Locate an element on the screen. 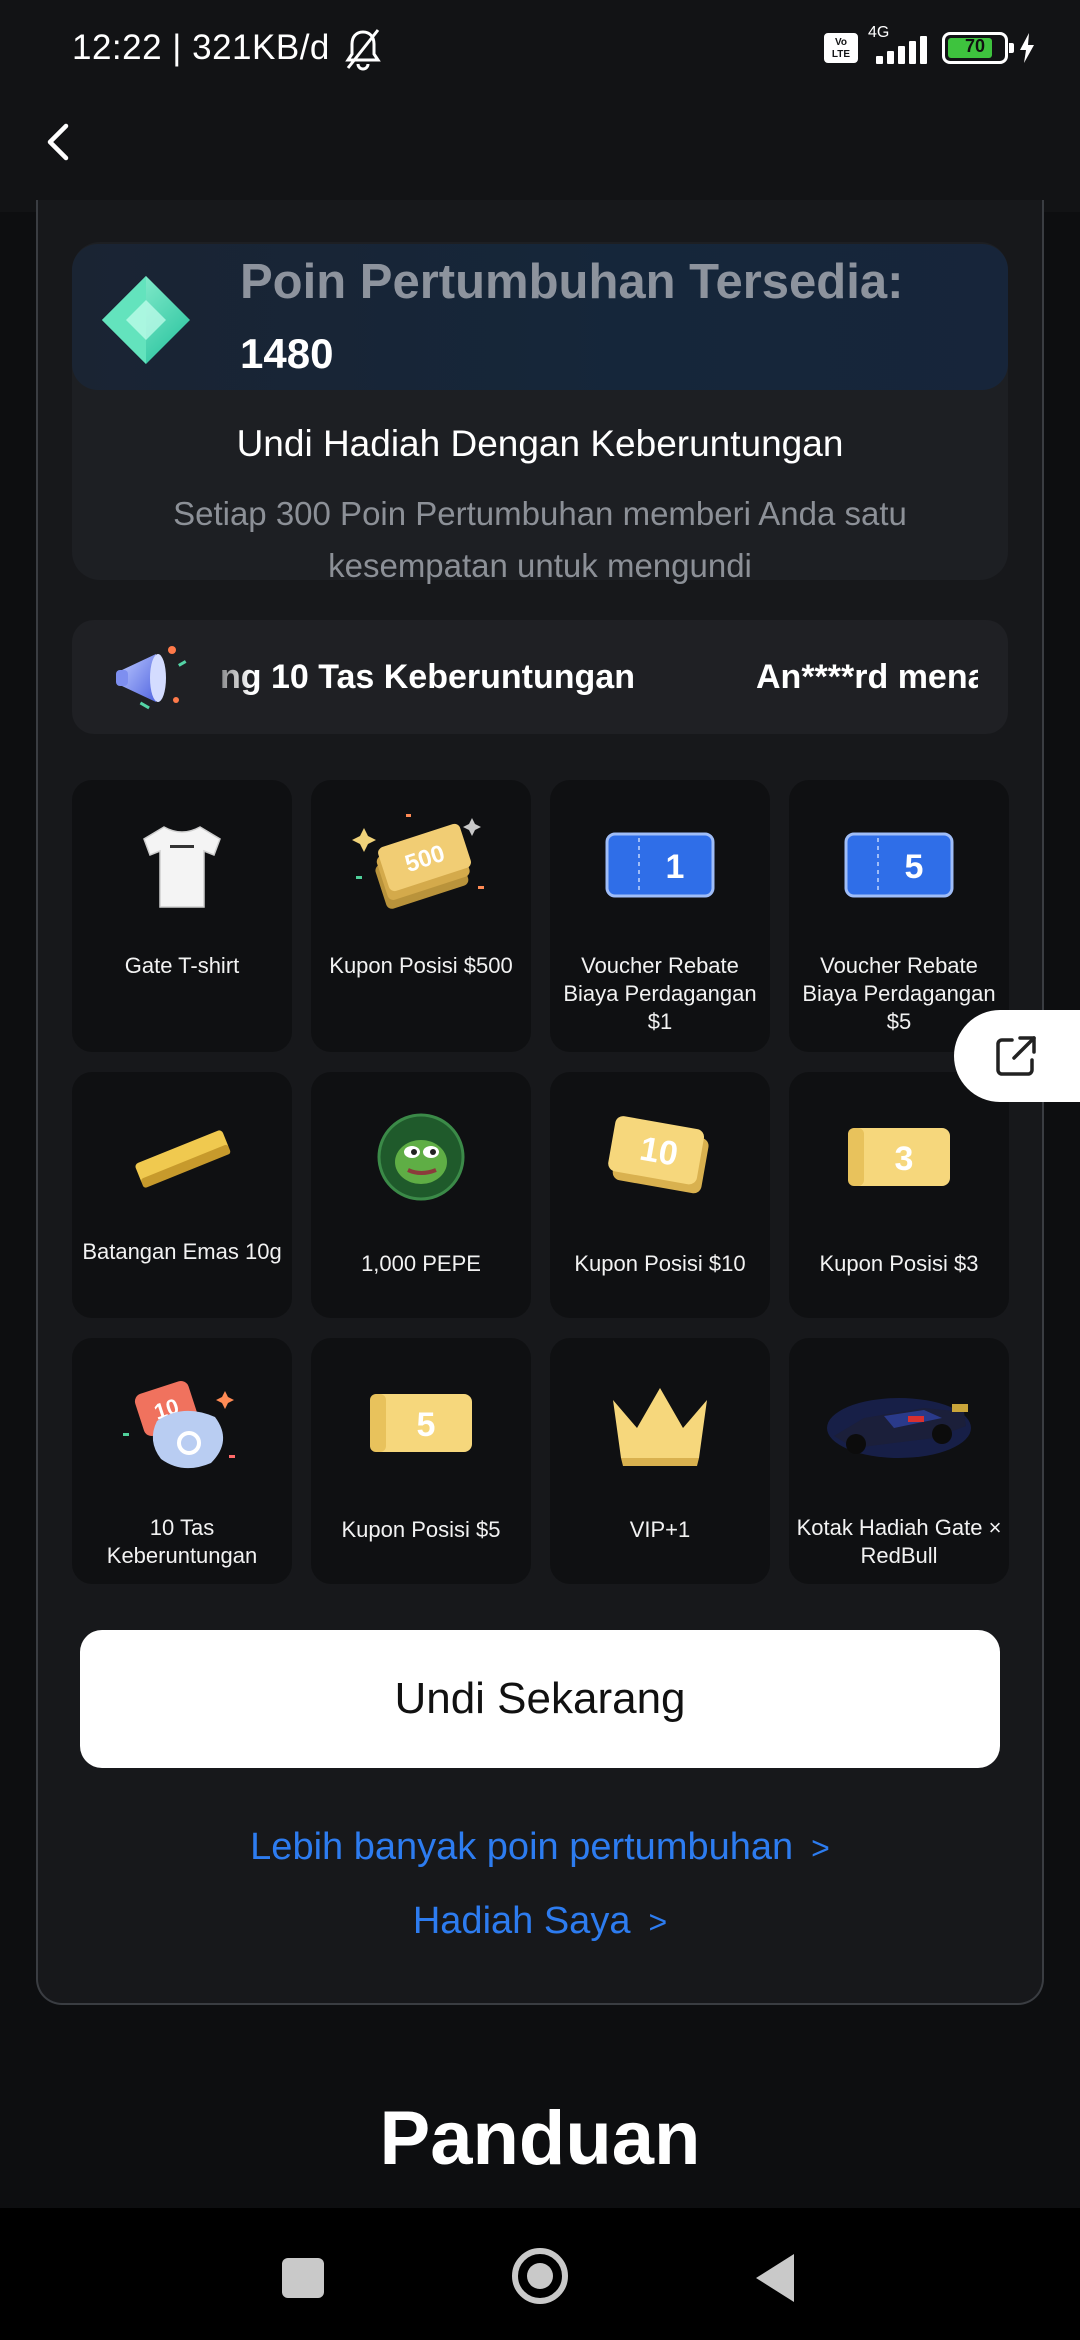  coupon-10-icon: 10 is located at coordinates (658, 1155).